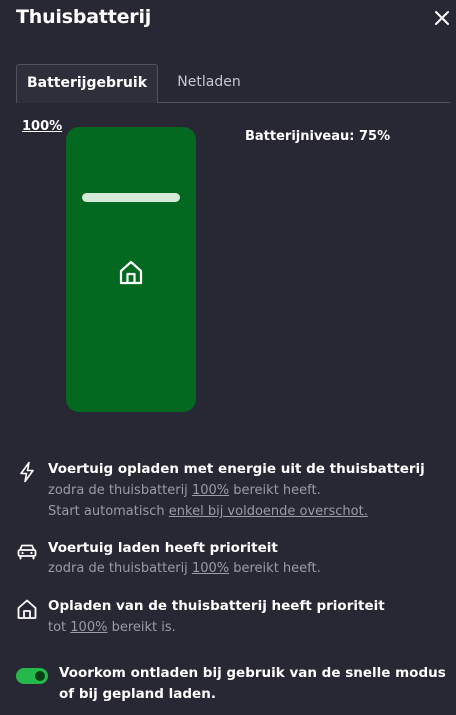  Describe the element at coordinates (141, 627) in the screenshot. I see `option-subtext-suffix: bereikt is.` at that location.